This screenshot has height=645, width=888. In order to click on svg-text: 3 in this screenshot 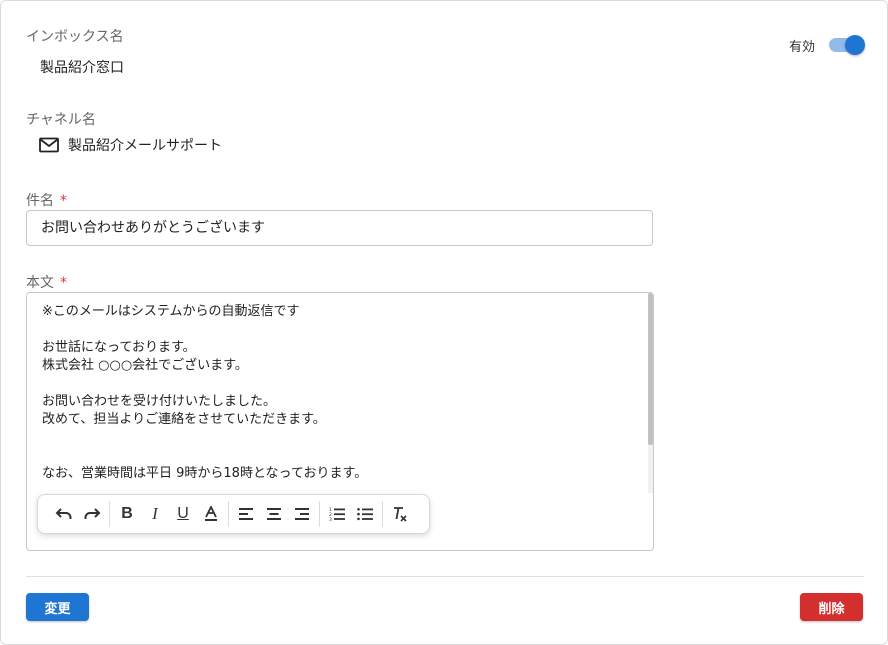, I will do `click(330, 519)`.